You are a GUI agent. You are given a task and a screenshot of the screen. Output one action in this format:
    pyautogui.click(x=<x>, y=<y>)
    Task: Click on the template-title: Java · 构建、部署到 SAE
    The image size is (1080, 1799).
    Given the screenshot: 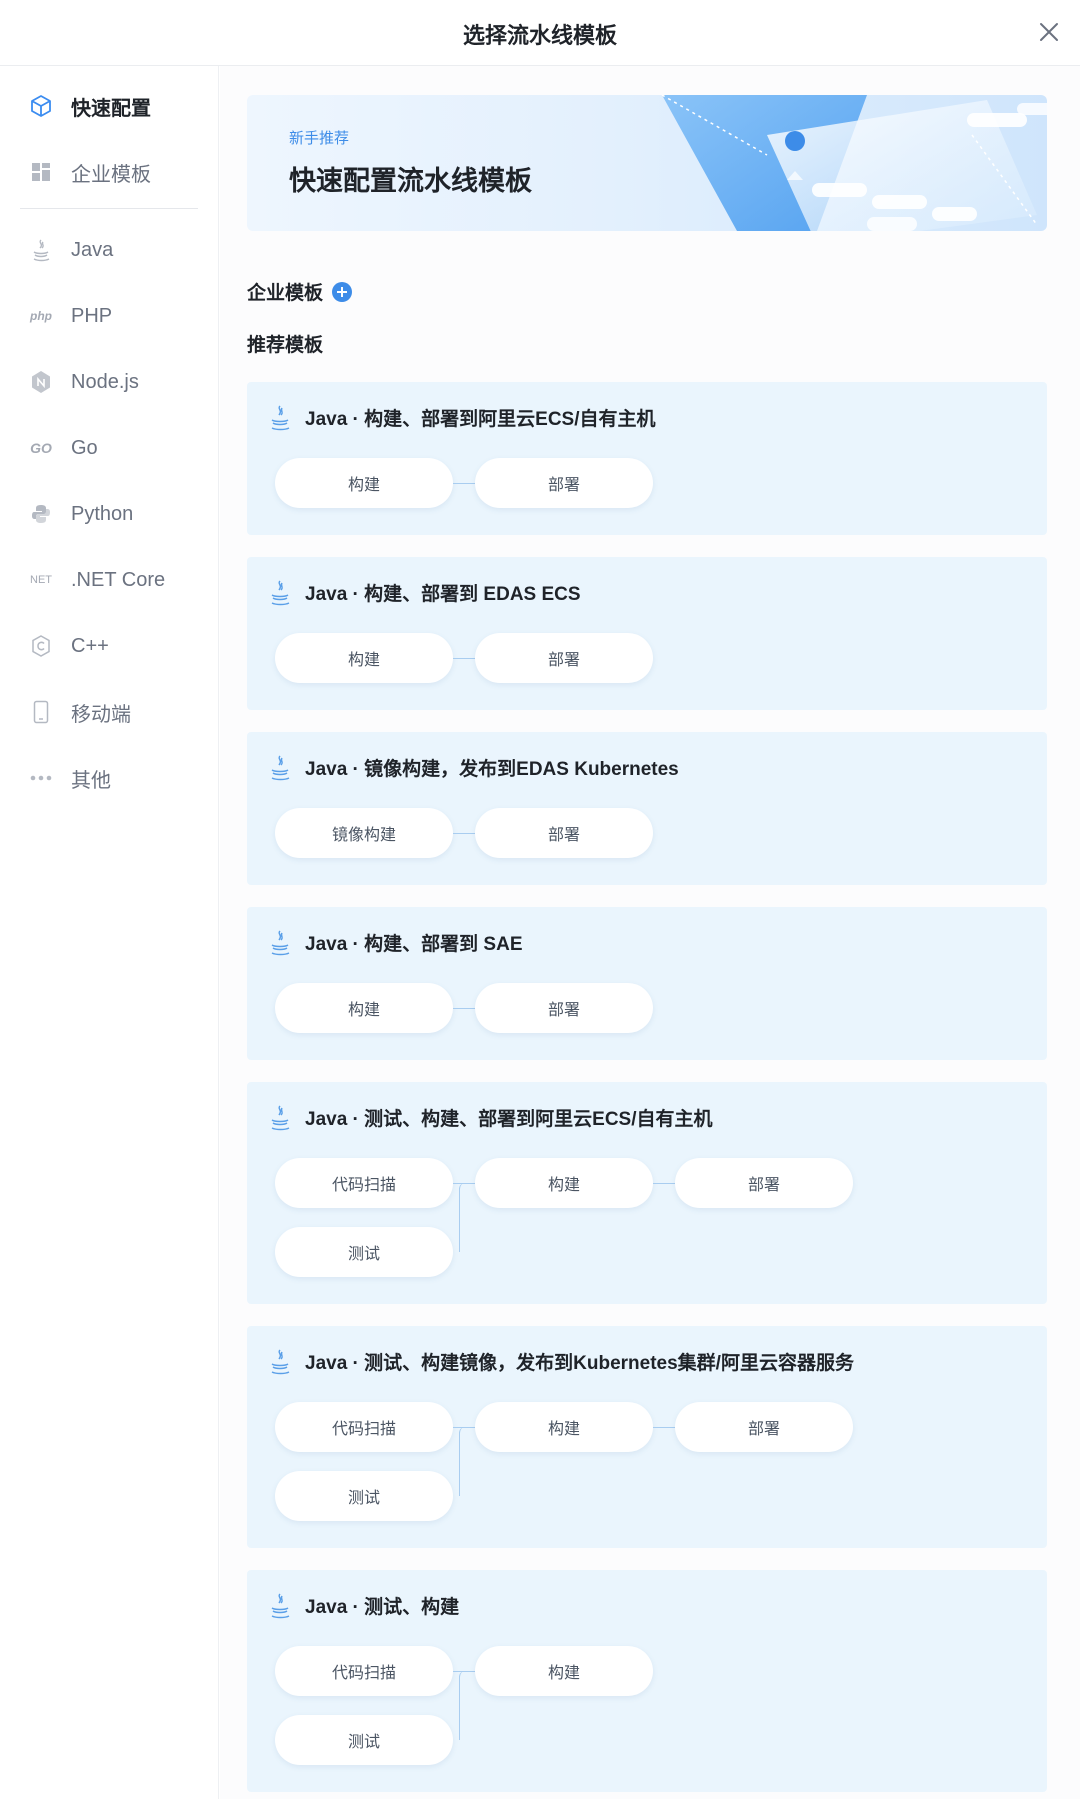 What is the action you would take?
    pyautogui.click(x=414, y=944)
    